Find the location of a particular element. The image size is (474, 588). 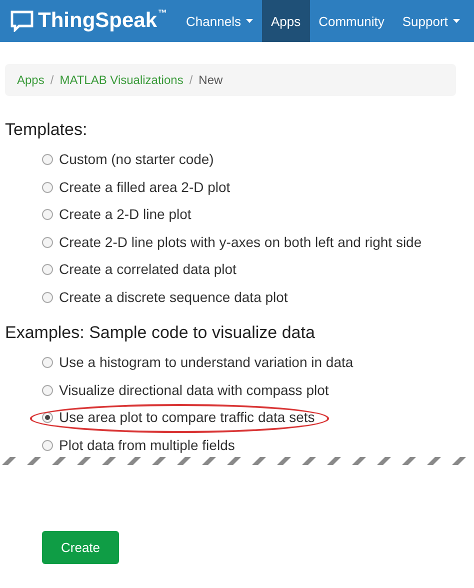

breadcrumb-current: New is located at coordinates (210, 80).